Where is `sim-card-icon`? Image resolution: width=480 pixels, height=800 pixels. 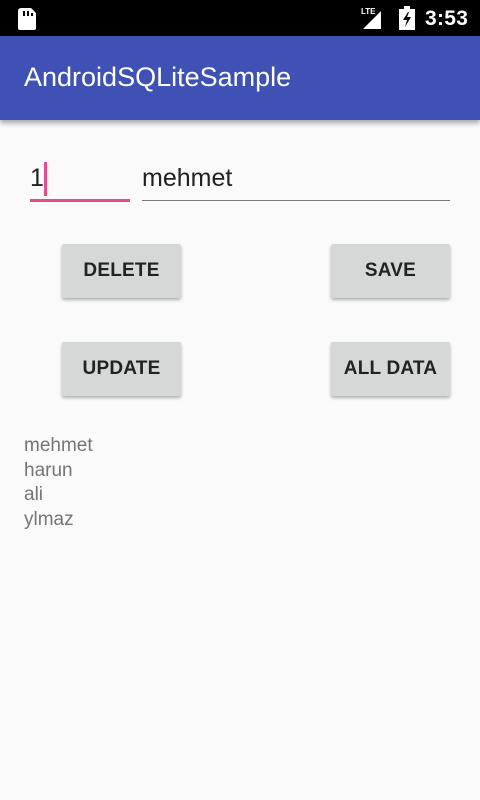 sim-card-icon is located at coordinates (27, 19).